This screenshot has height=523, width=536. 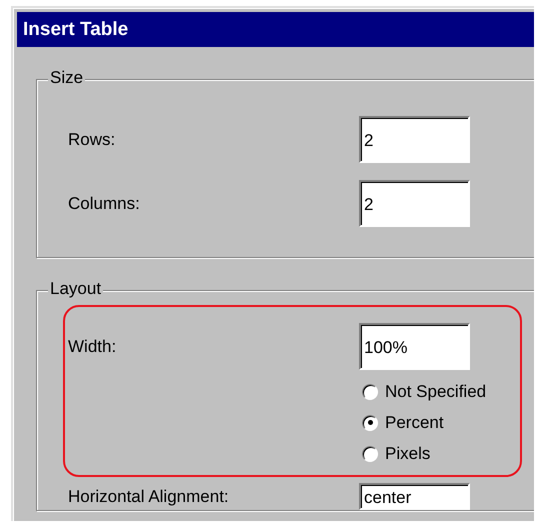 What do you see at coordinates (149, 496) in the screenshot?
I see `field-label: Horizontal Alignment:` at bounding box center [149, 496].